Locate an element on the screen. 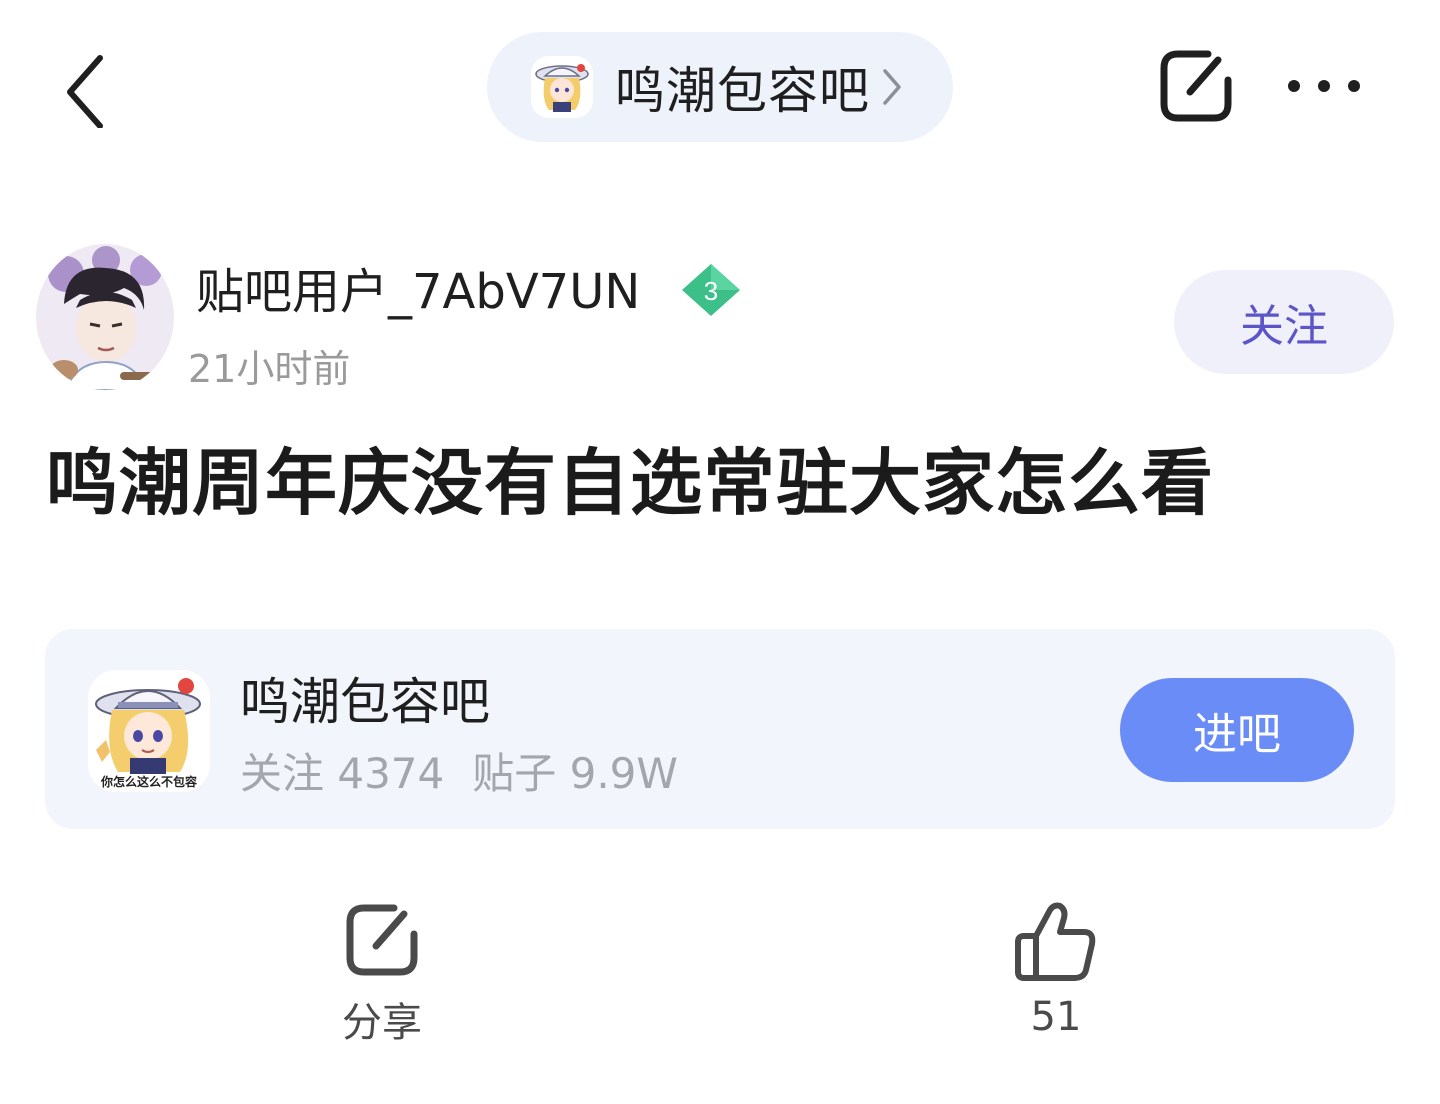  more-button is located at coordinates (1324, 86).